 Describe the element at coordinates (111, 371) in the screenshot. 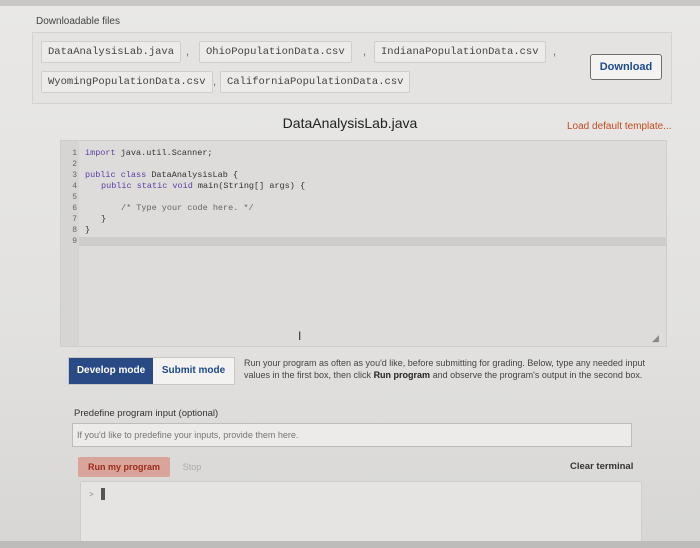

I see `develop-mode-button: Develop mode` at that location.